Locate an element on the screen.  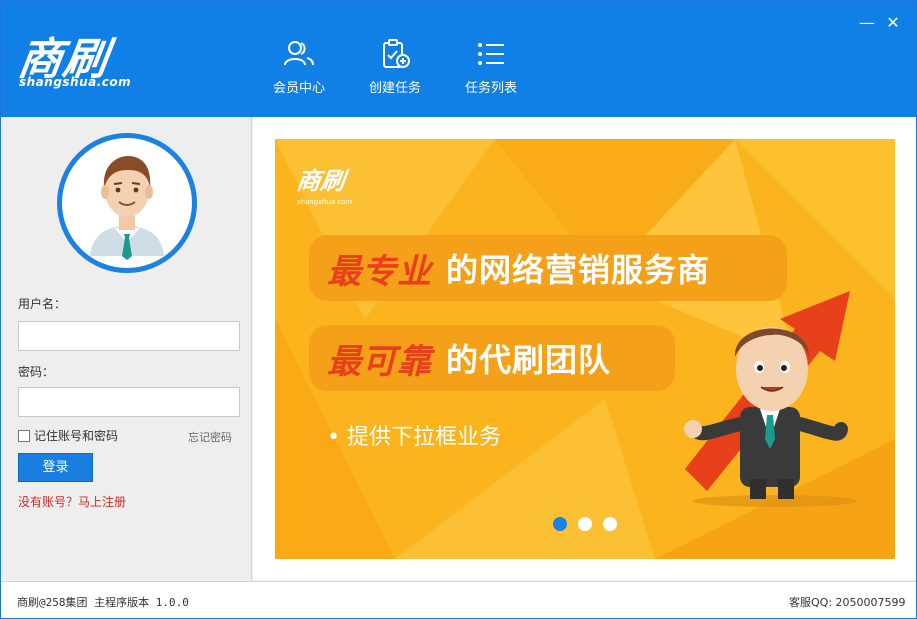
banner-logo-sub: shangshua.com is located at coordinates (325, 202).